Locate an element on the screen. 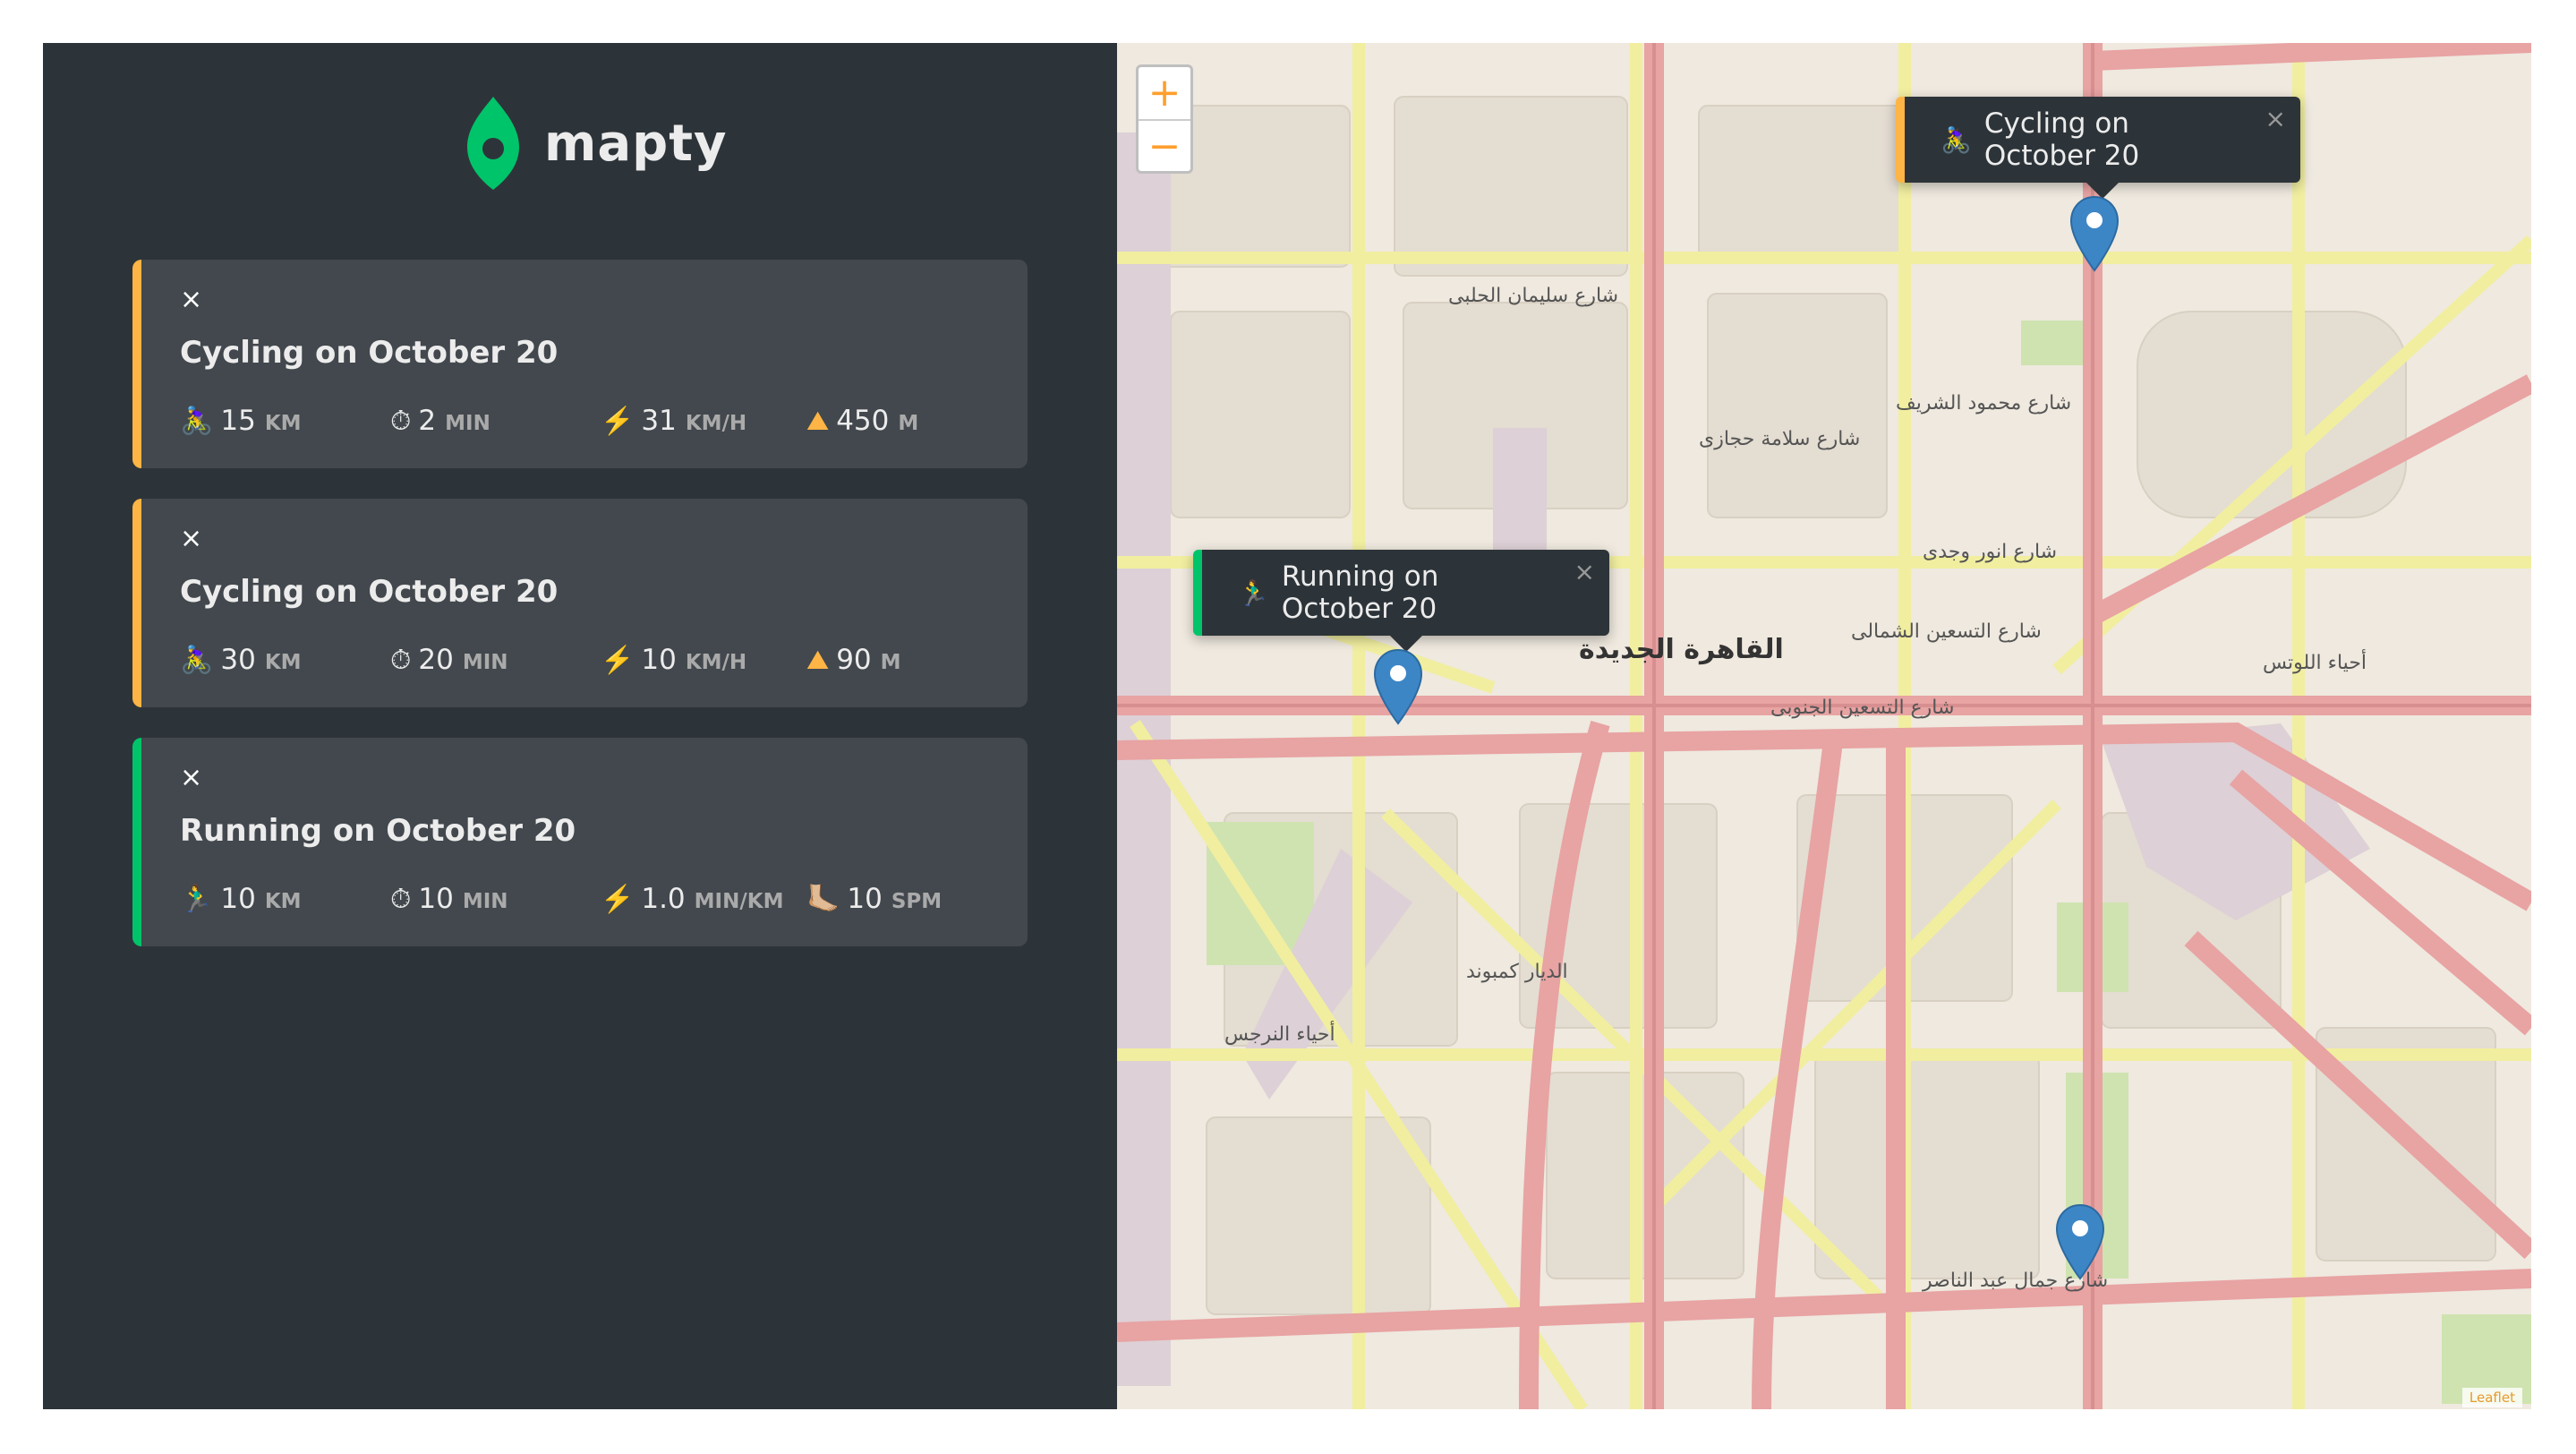  popup-label: Running on October 20 is located at coordinates (1360, 592).